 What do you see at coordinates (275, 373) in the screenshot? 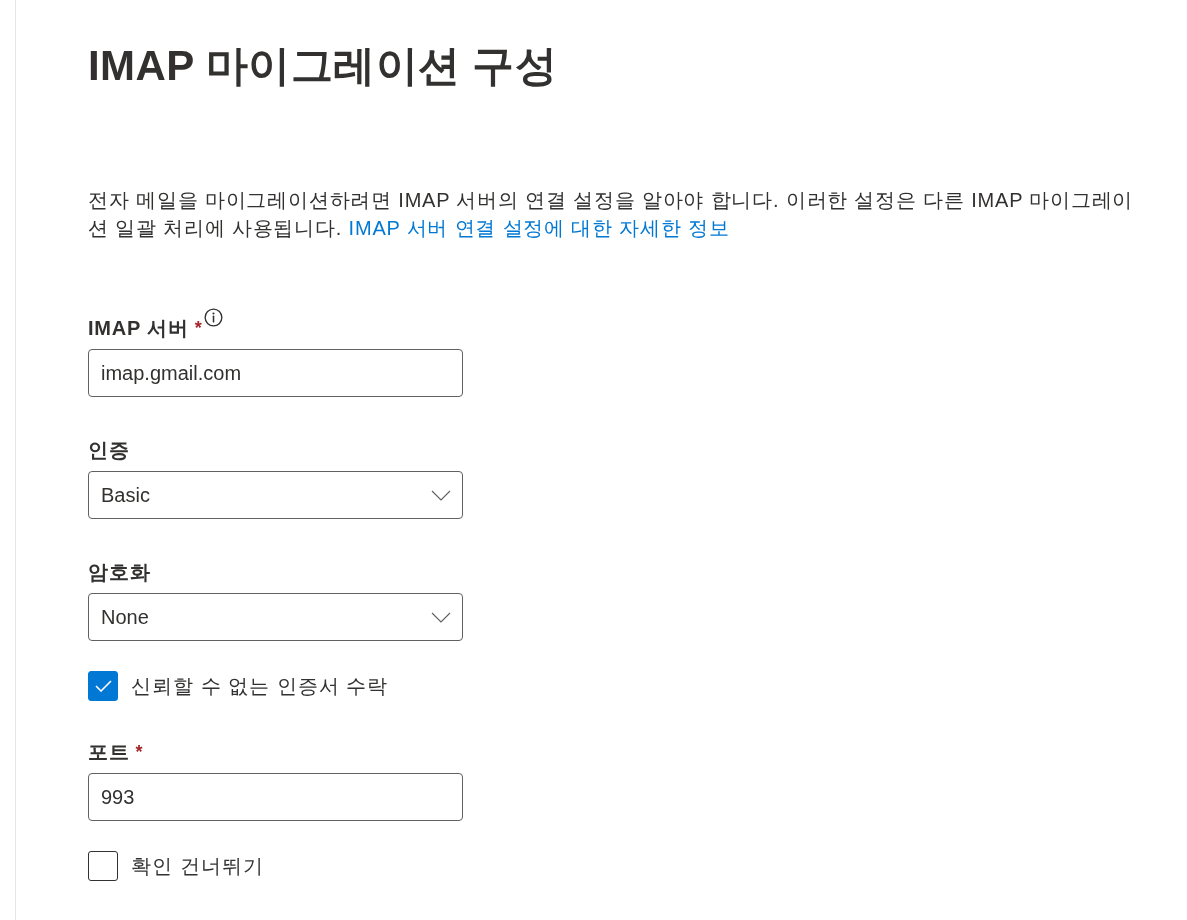
I see `text-input: imap.gmail.com` at bounding box center [275, 373].